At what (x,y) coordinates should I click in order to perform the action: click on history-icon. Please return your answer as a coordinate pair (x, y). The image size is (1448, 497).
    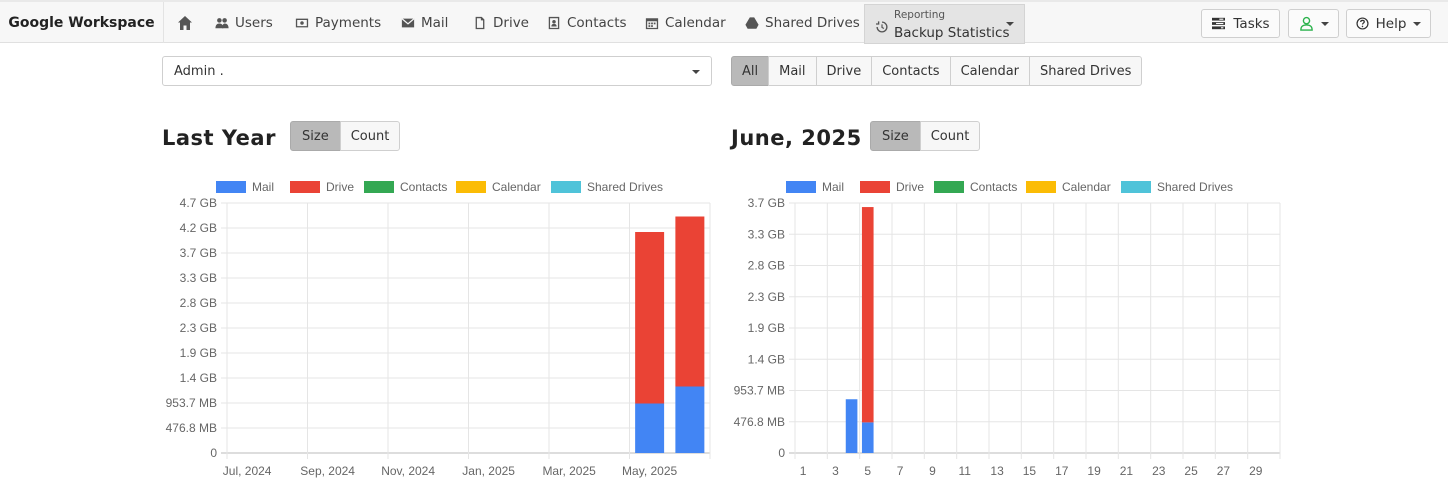
    Looking at the image, I should click on (882, 27).